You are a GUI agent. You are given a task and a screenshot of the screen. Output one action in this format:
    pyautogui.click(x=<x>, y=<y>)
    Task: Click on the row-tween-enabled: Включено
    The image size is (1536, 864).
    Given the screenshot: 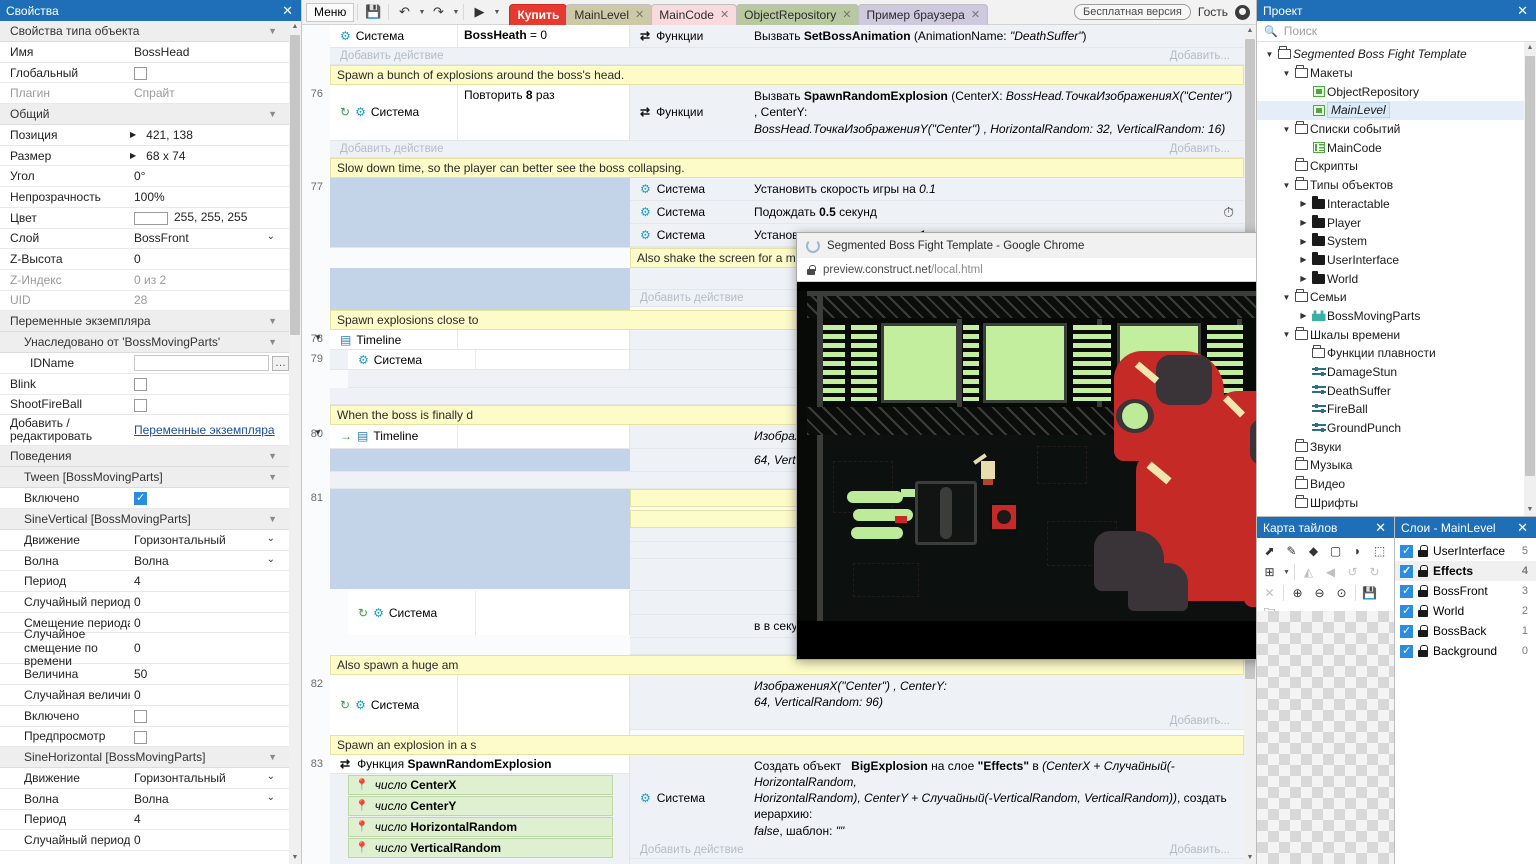 What is the action you would take?
    pyautogui.click(x=144, y=498)
    